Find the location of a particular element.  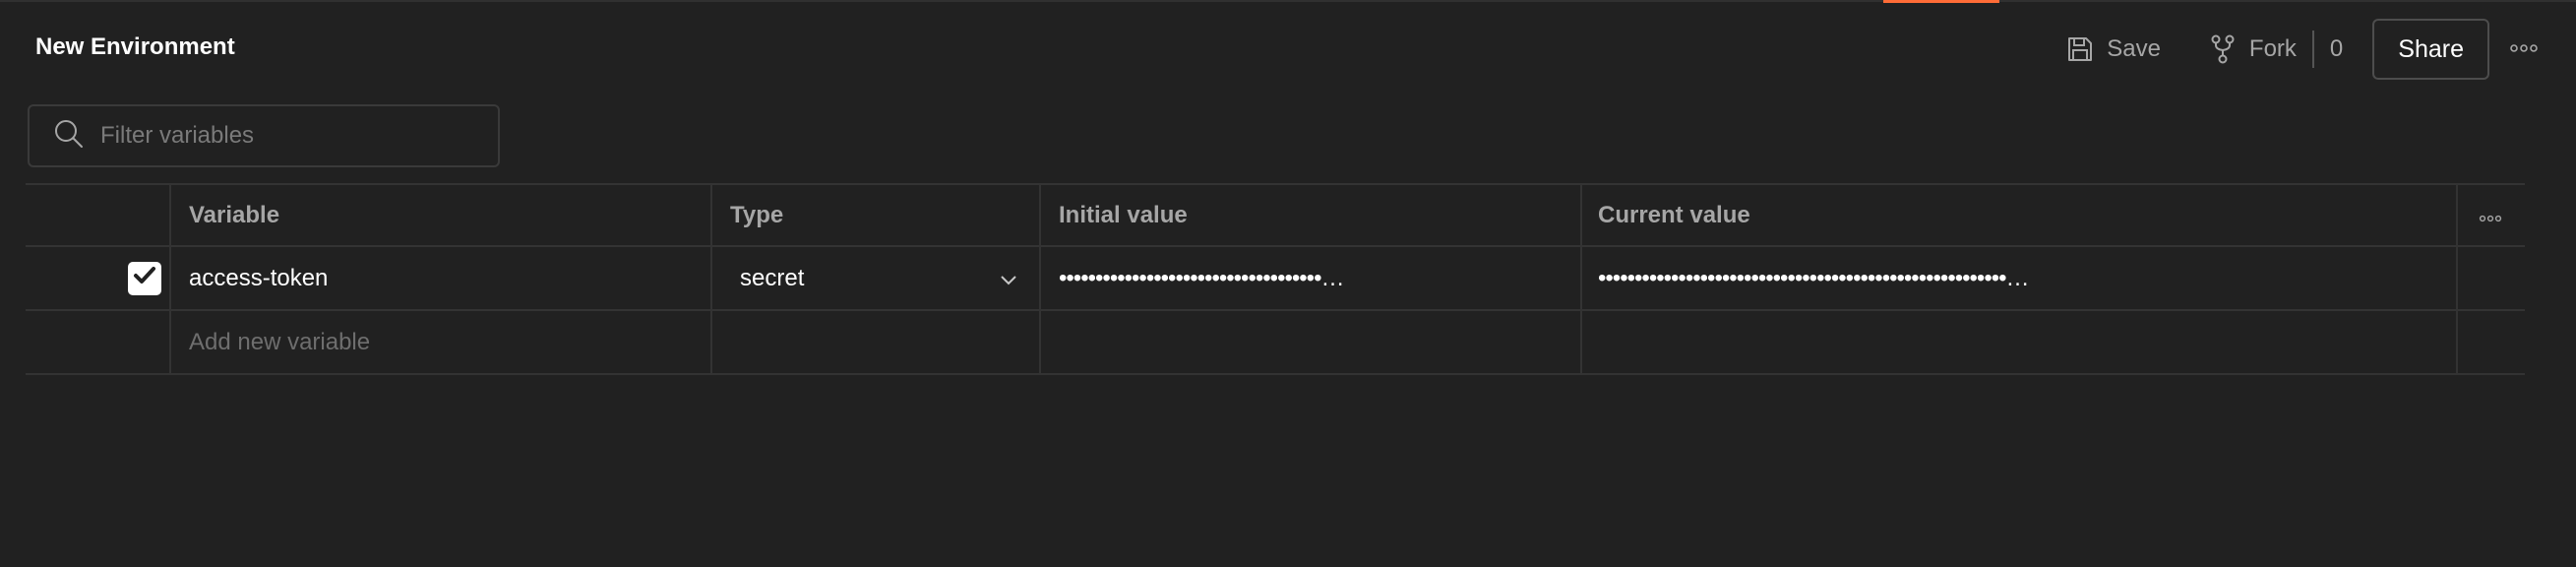

column-header-type: Type is located at coordinates (876, 215).